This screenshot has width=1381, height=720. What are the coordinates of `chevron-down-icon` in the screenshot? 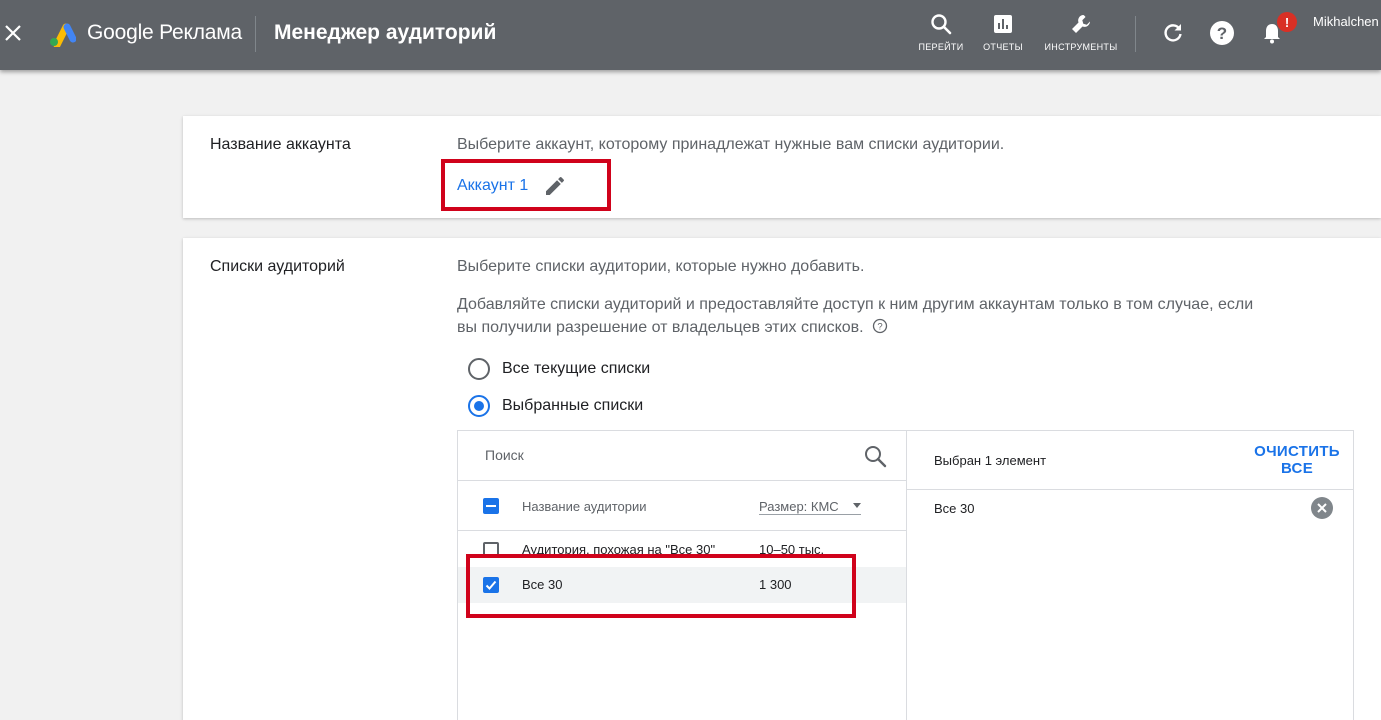 It's located at (857, 505).